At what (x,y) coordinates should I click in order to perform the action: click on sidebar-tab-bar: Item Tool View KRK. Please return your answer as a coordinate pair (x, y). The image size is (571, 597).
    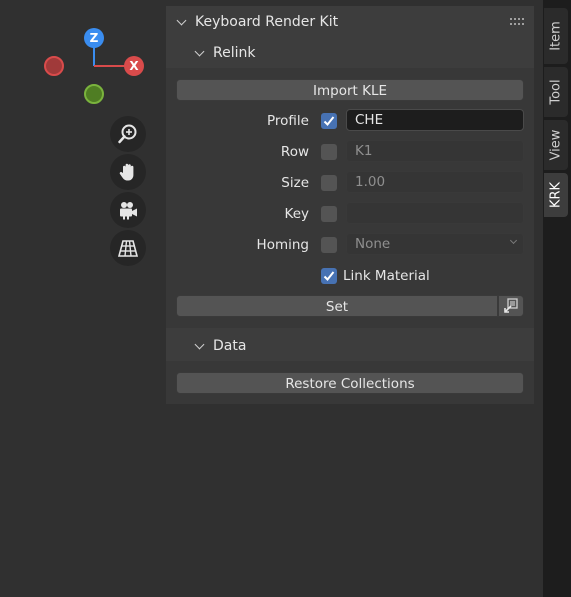
    Looking at the image, I should click on (557, 298).